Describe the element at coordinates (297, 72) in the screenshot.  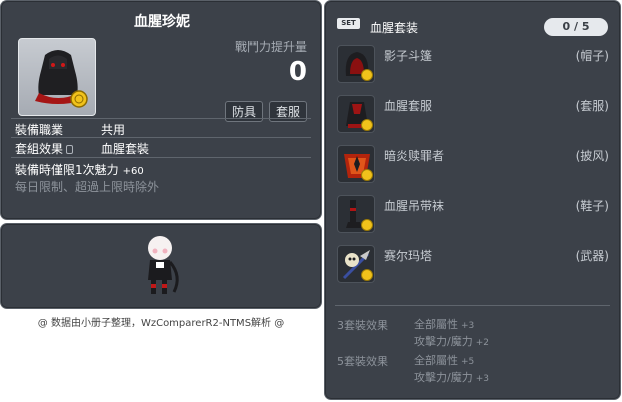
I see `combat-power-value: 0` at that location.